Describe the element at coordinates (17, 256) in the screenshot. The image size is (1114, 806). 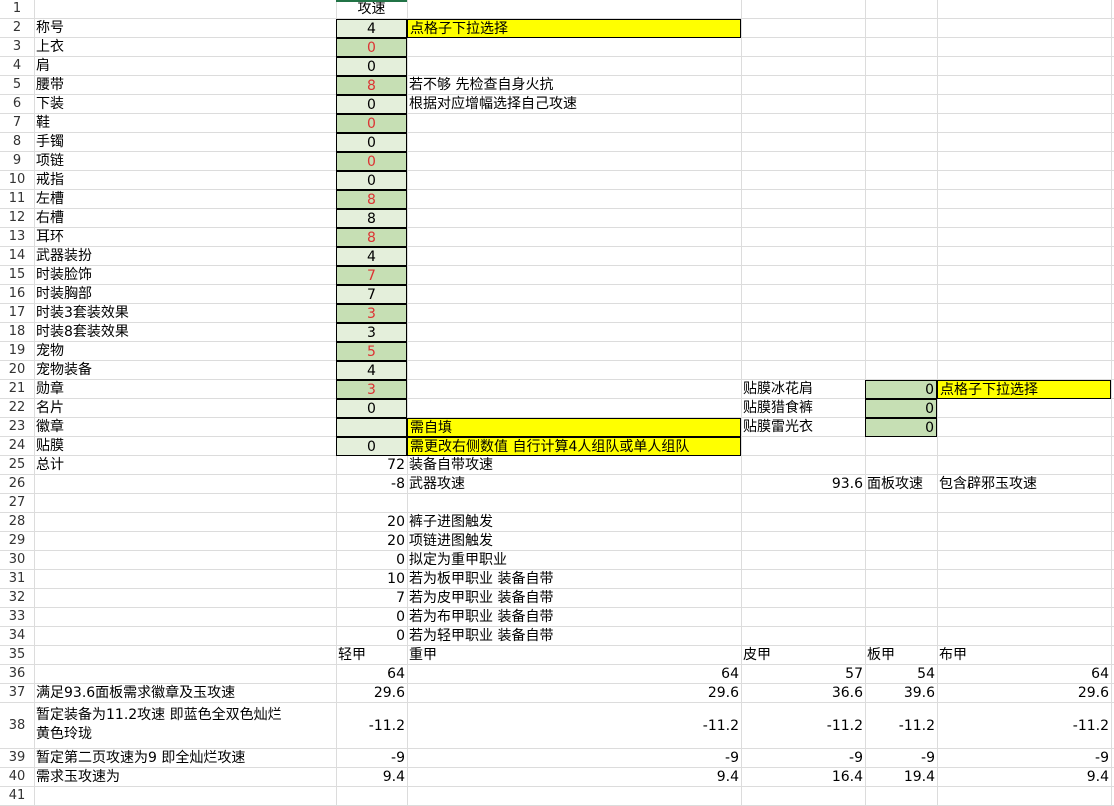
I see `row-number: 14` at that location.